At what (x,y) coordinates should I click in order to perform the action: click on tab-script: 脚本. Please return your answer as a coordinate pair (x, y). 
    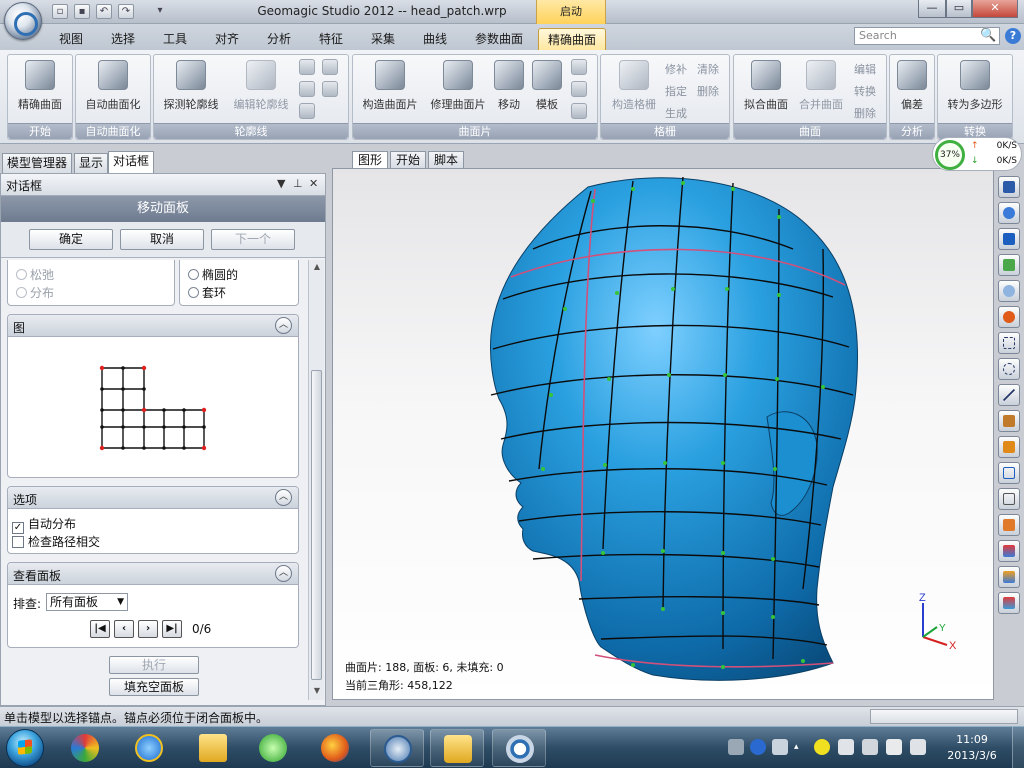
    Looking at the image, I should click on (446, 160).